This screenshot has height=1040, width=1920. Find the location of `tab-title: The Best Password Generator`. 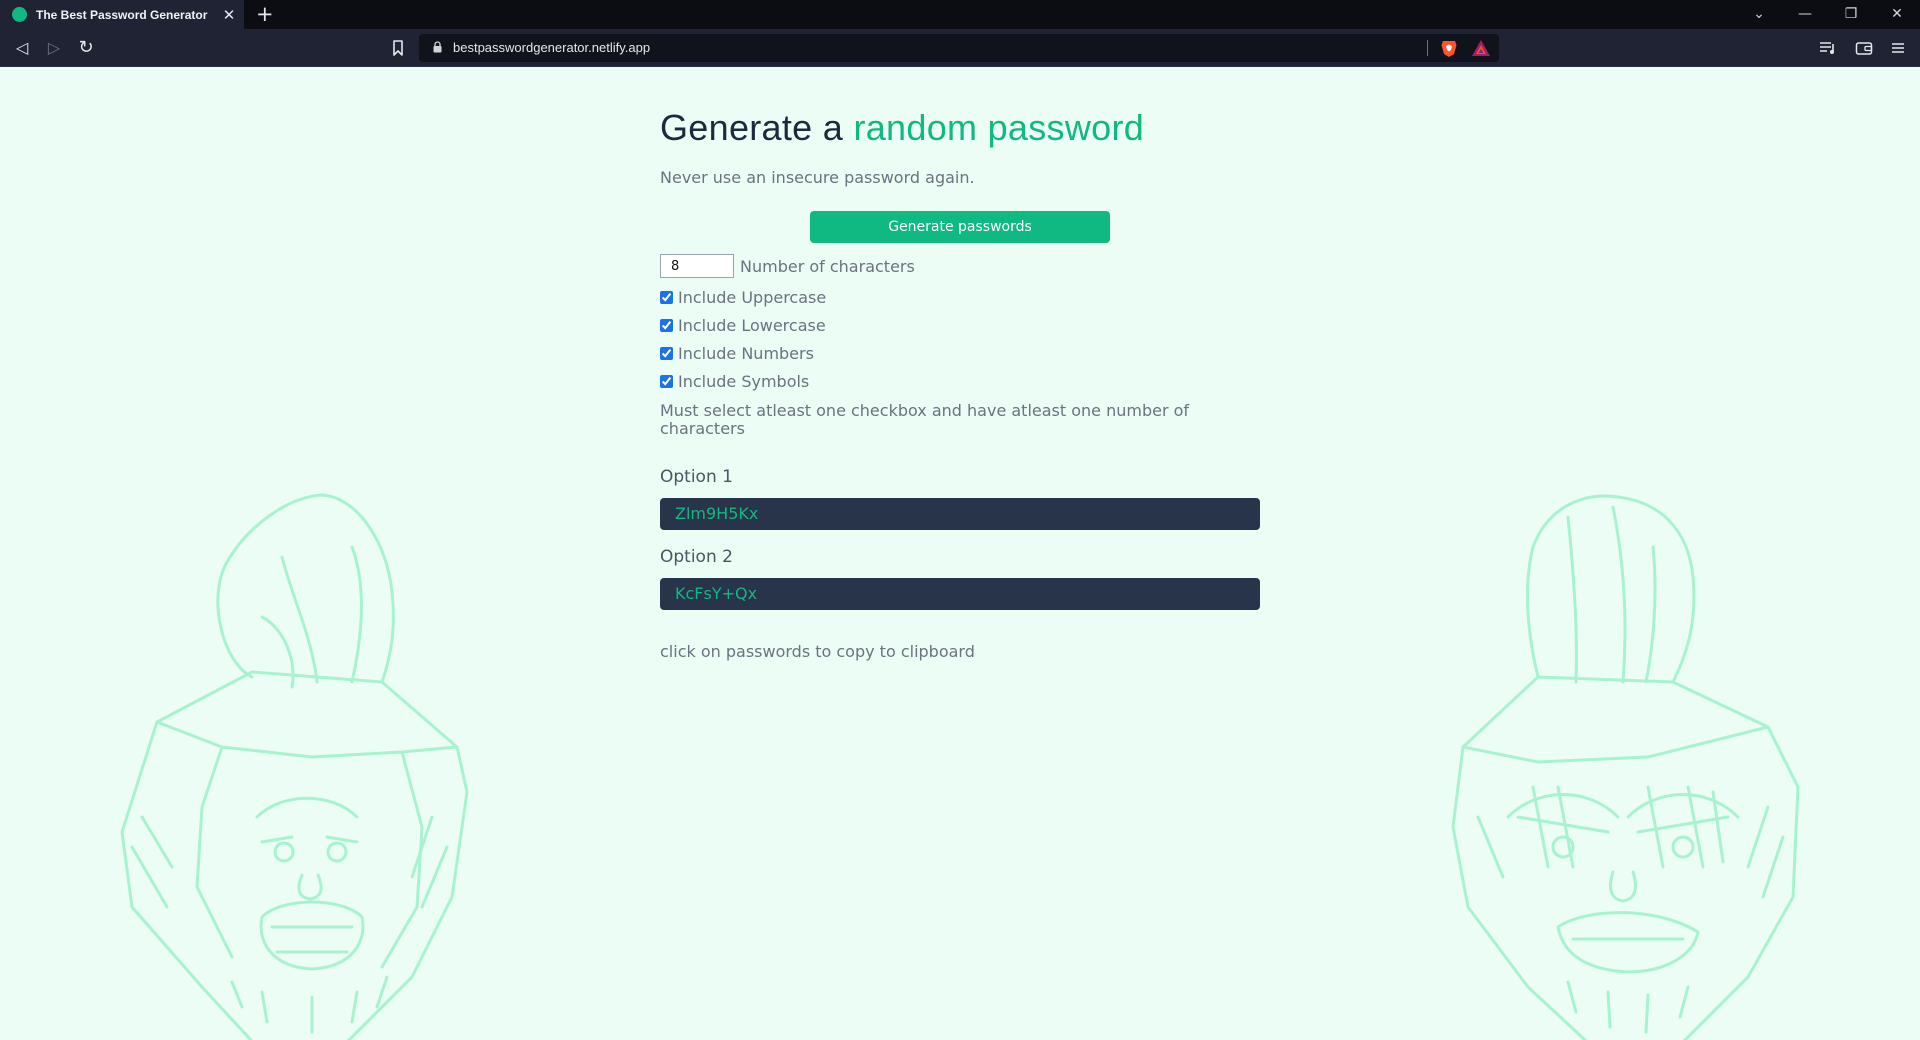

tab-title: The Best Password Generator is located at coordinates (122, 14).